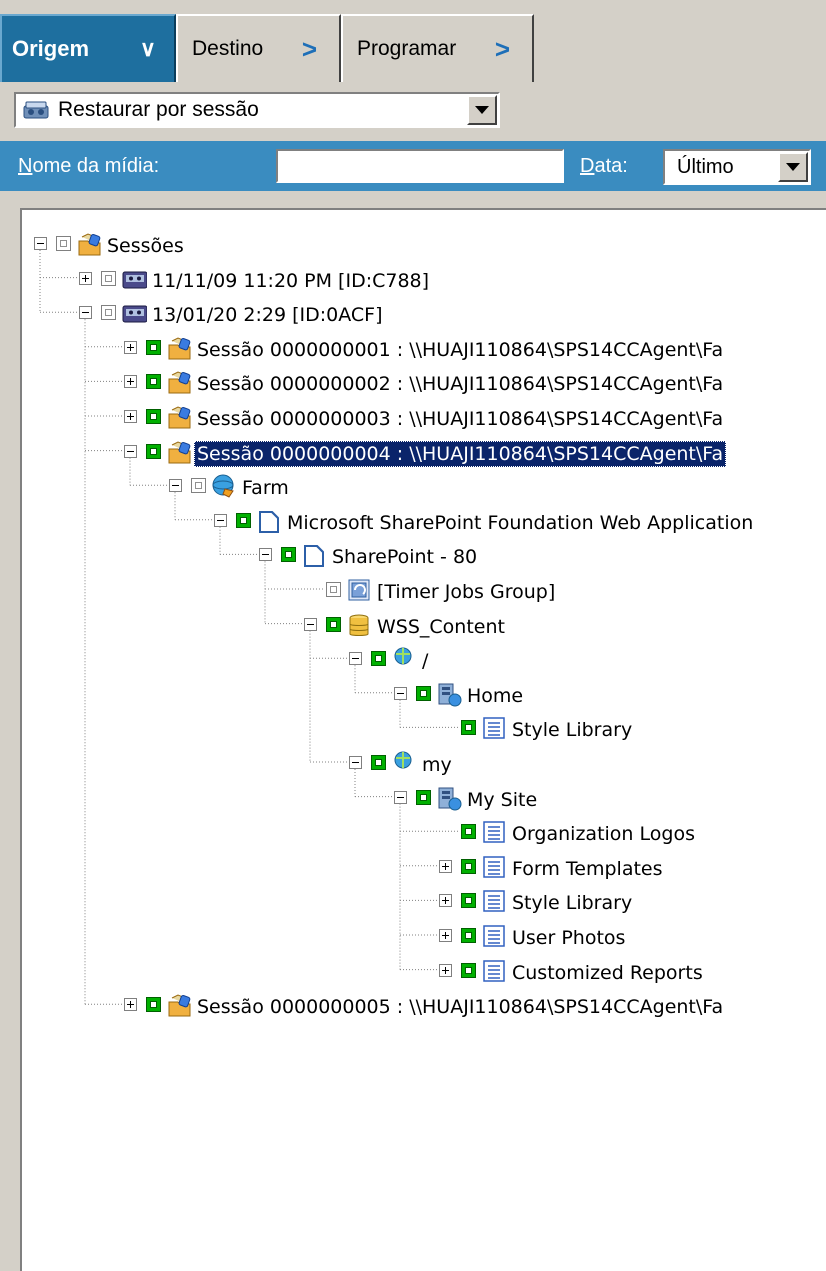 The image size is (826, 1271). What do you see at coordinates (359, 590) in the screenshot?
I see `timer-jobs-icon` at bounding box center [359, 590].